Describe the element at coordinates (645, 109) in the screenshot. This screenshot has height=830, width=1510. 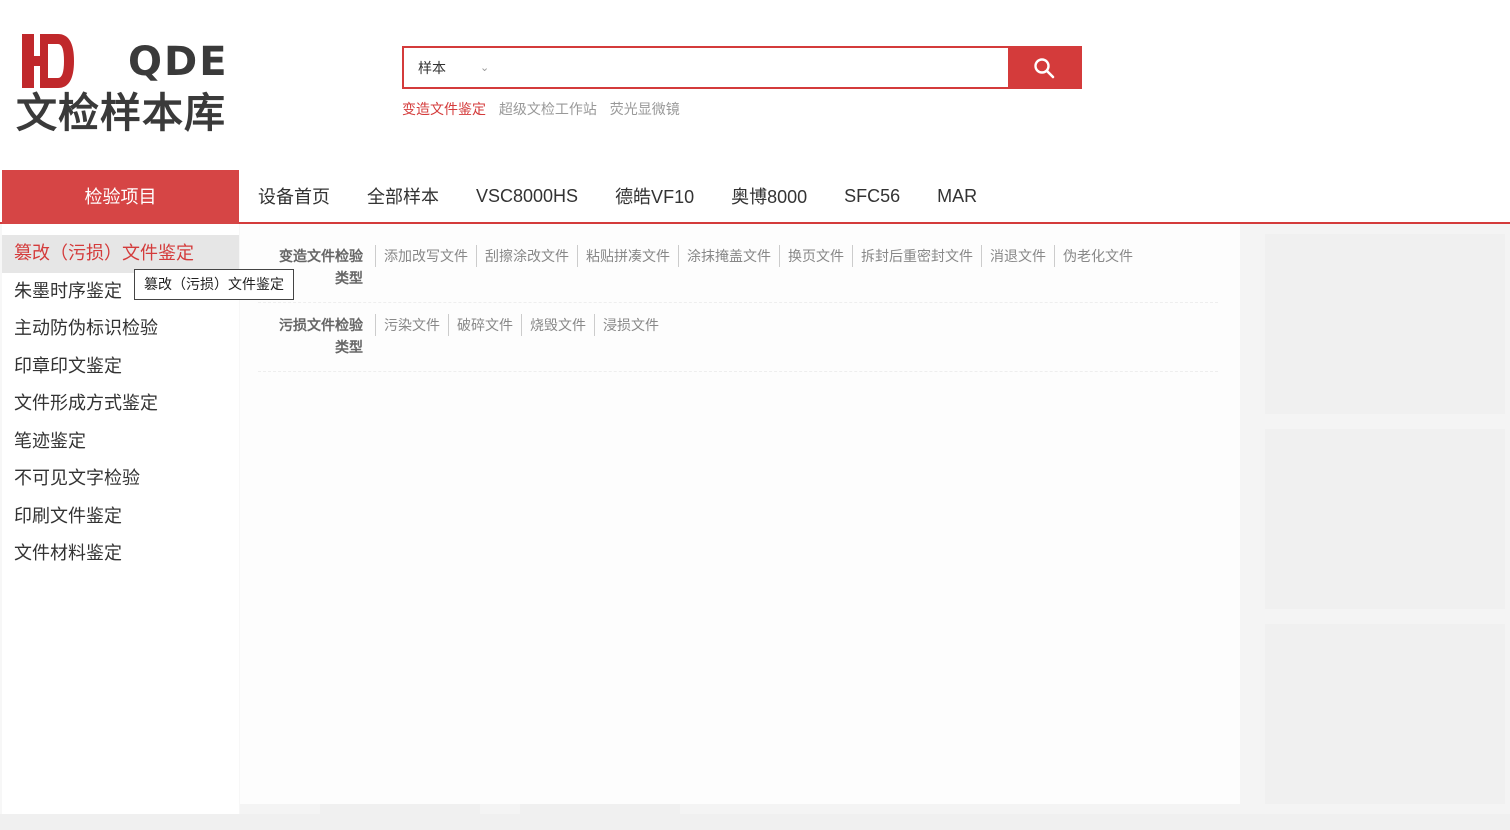
I see `hot-link-microscope: 荧光显微镜` at that location.